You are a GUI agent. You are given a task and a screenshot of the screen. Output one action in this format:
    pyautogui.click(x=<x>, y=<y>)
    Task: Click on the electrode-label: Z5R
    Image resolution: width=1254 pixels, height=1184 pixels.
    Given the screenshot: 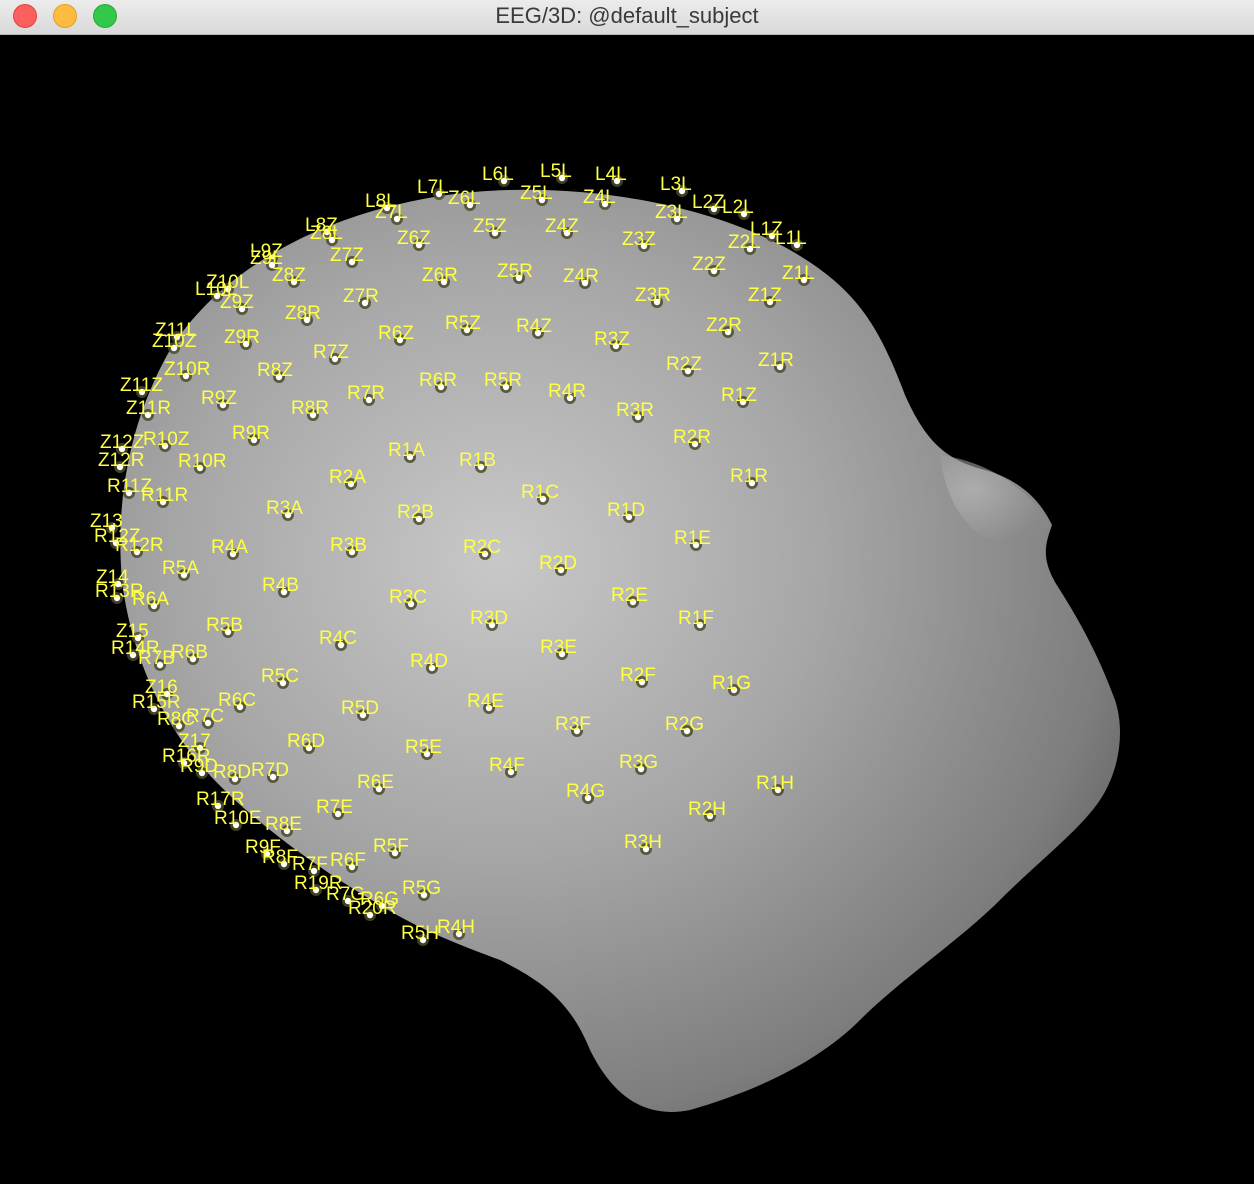 What is the action you would take?
    pyautogui.click(x=515, y=271)
    